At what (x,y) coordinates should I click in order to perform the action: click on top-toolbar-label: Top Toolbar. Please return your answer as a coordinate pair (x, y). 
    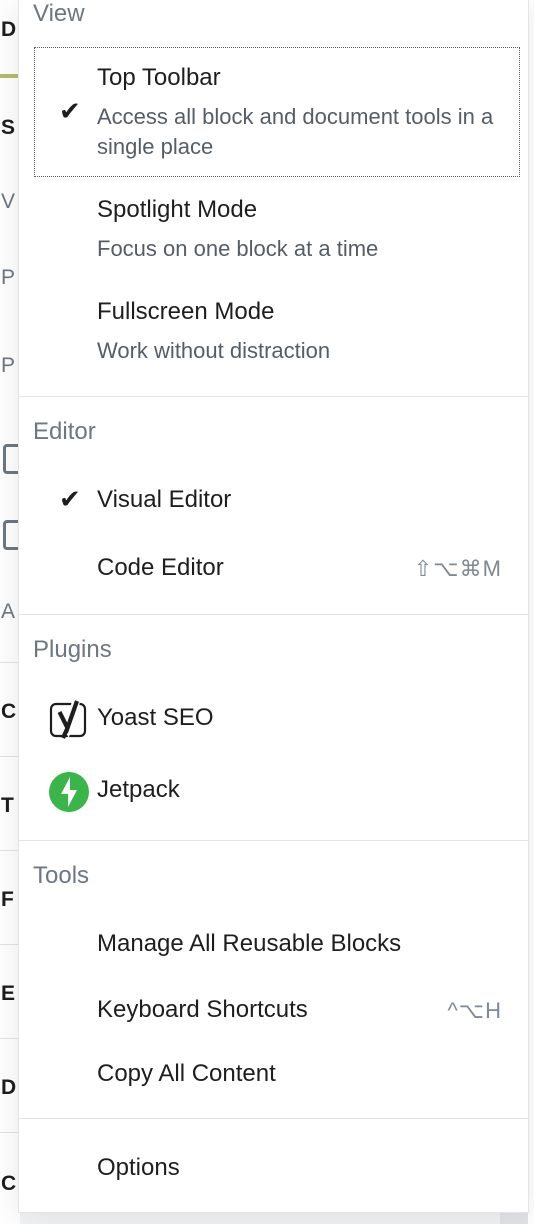
    Looking at the image, I should click on (159, 77).